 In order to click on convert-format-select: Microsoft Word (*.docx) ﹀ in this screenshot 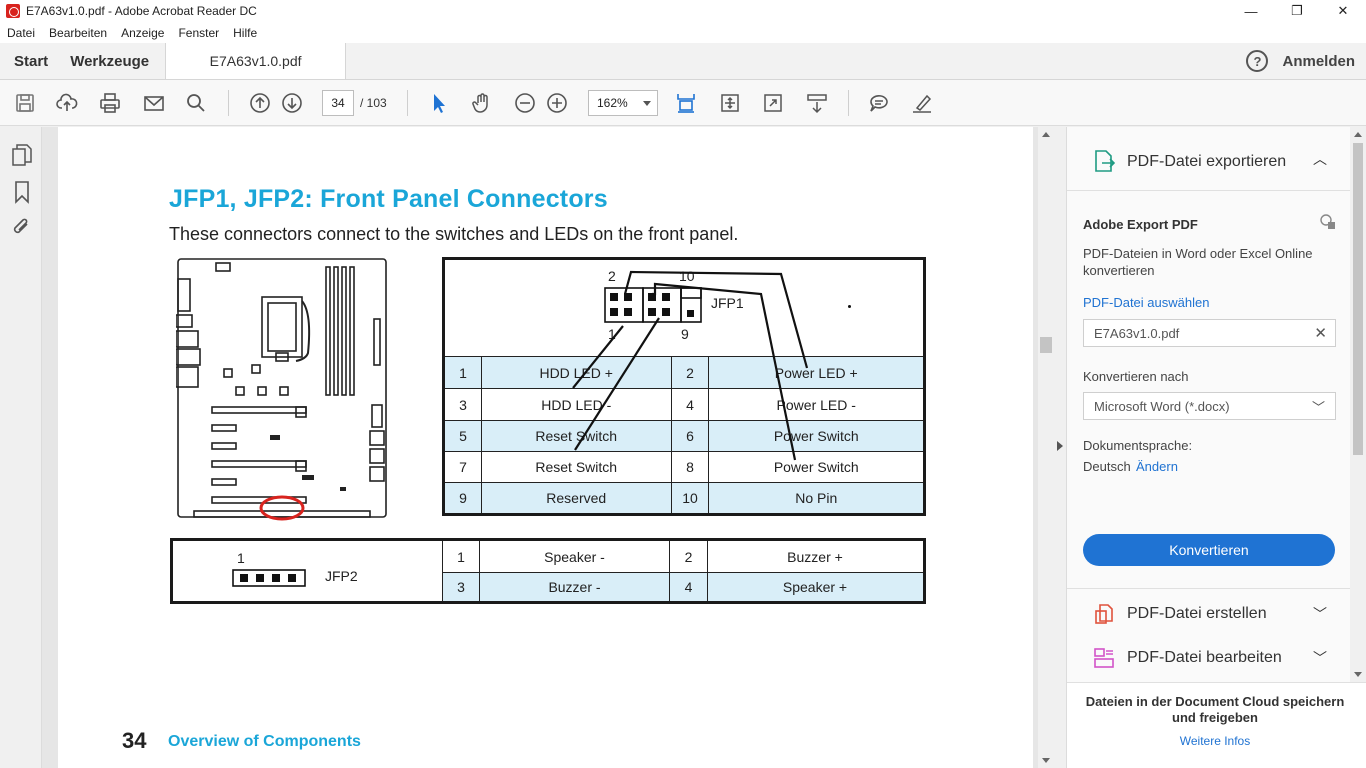, I will do `click(1209, 406)`.